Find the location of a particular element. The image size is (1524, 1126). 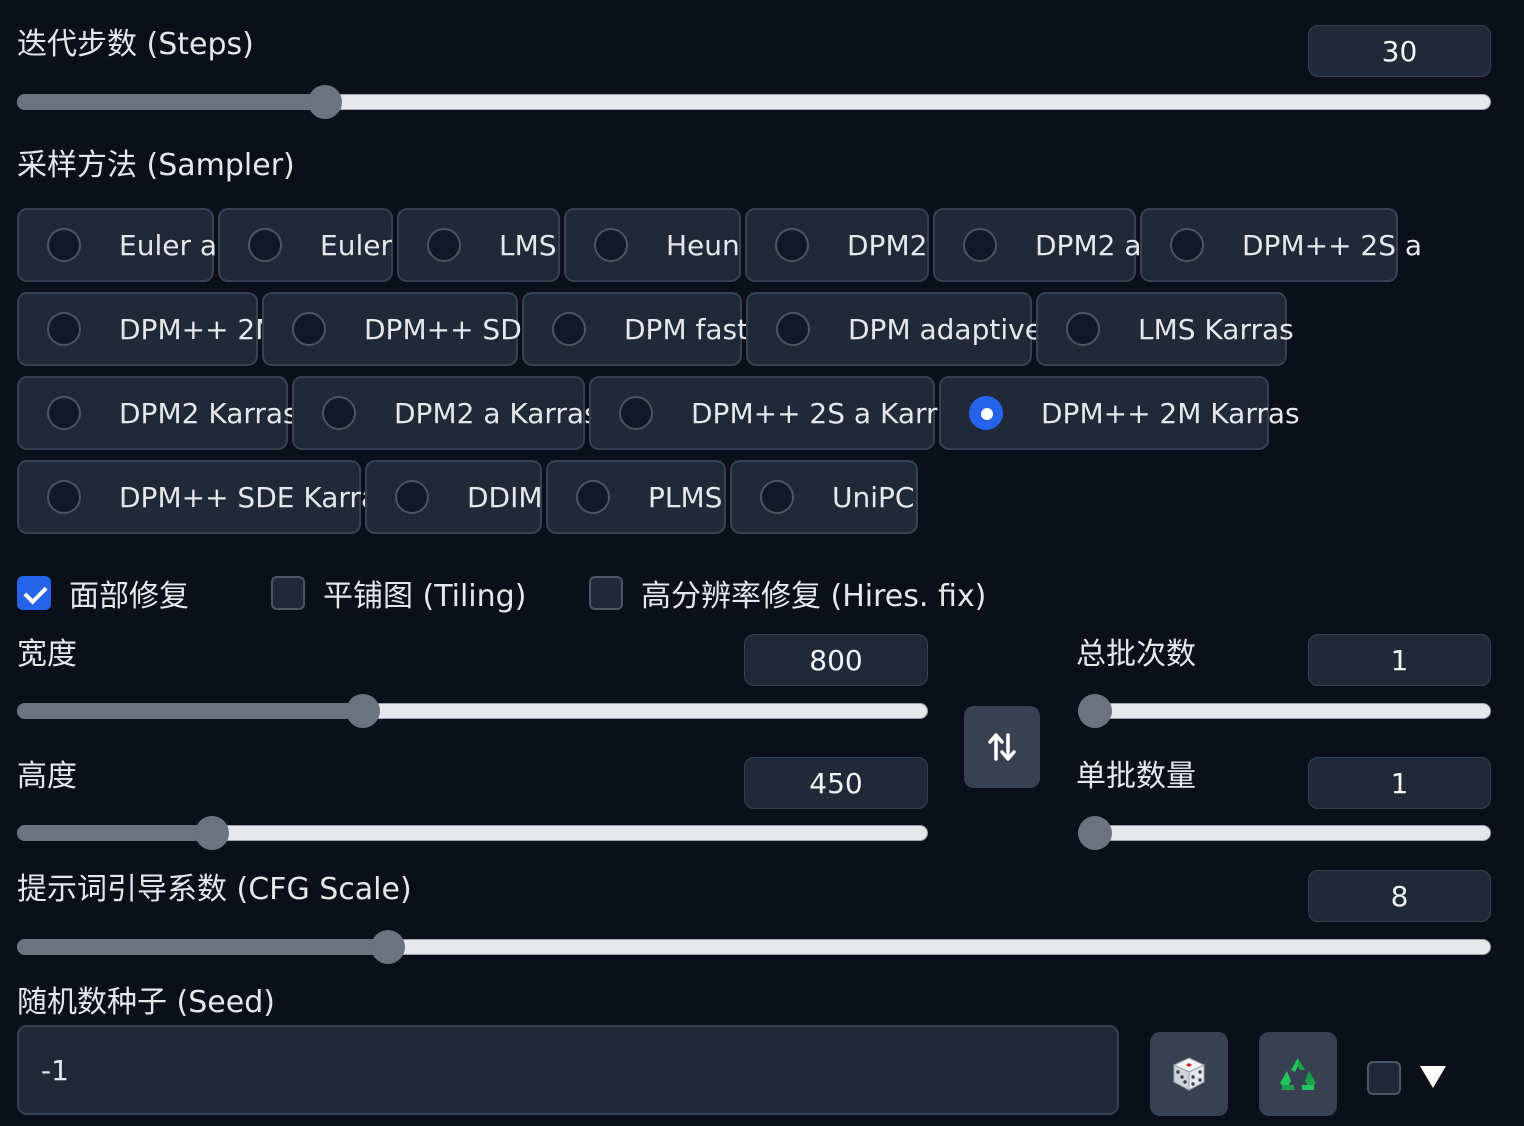

sampler-option: DPM2 a Karras is located at coordinates (445, 413).